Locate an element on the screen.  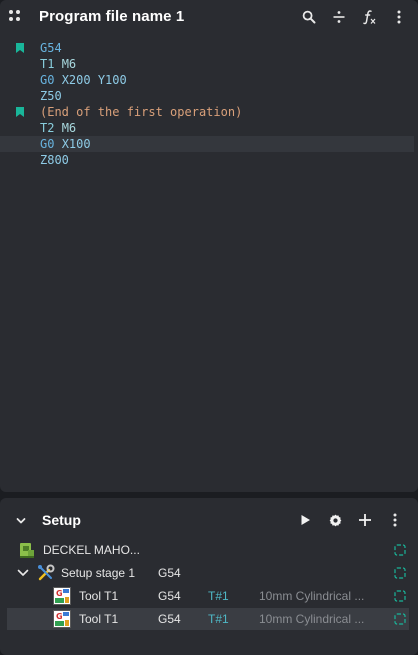
setup-header: Setup is located at coordinates (209, 520).